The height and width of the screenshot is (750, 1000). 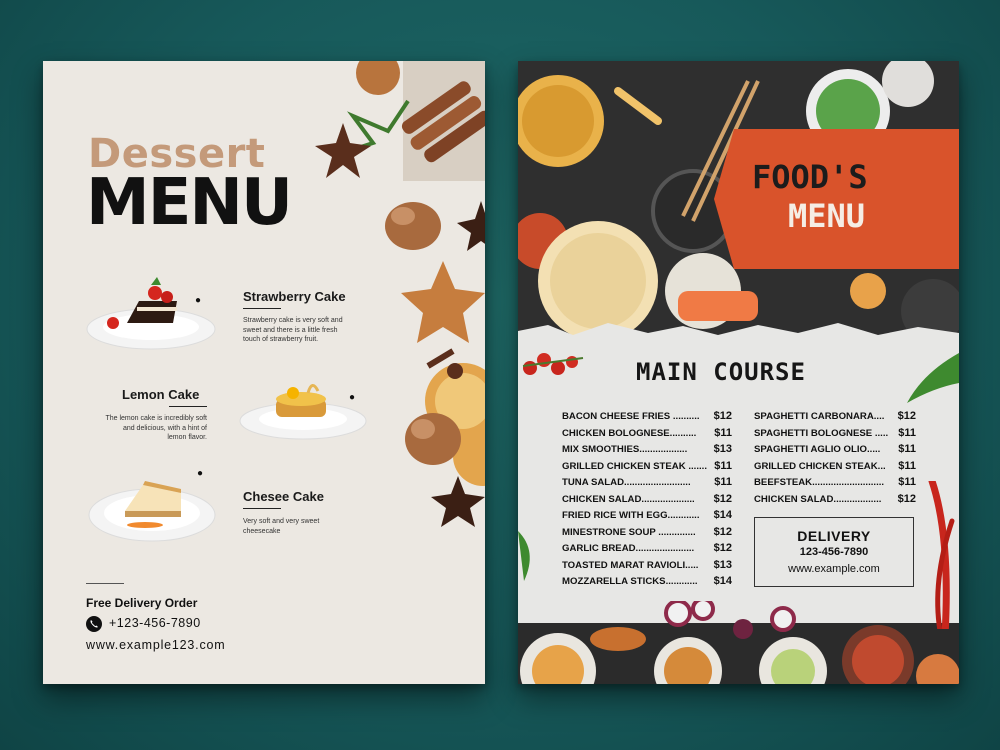 I want to click on website: www.example123.com, so click(x=156, y=645).